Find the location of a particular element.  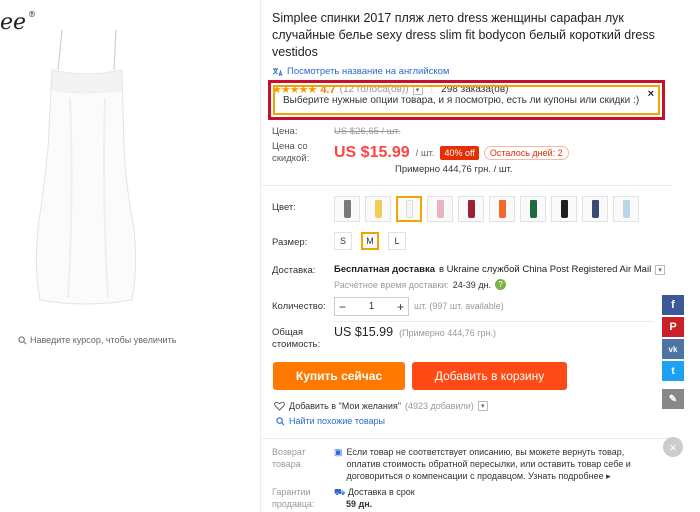

guarantee-label: Гарантии продавца: is located at coordinates (293, 498).